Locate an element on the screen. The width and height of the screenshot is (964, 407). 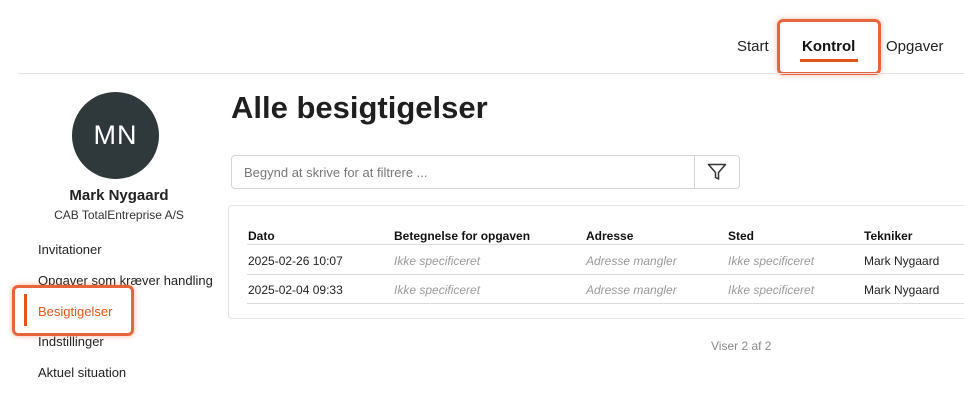
nav-item-opgaver: Opgaver is located at coordinates (915, 46).